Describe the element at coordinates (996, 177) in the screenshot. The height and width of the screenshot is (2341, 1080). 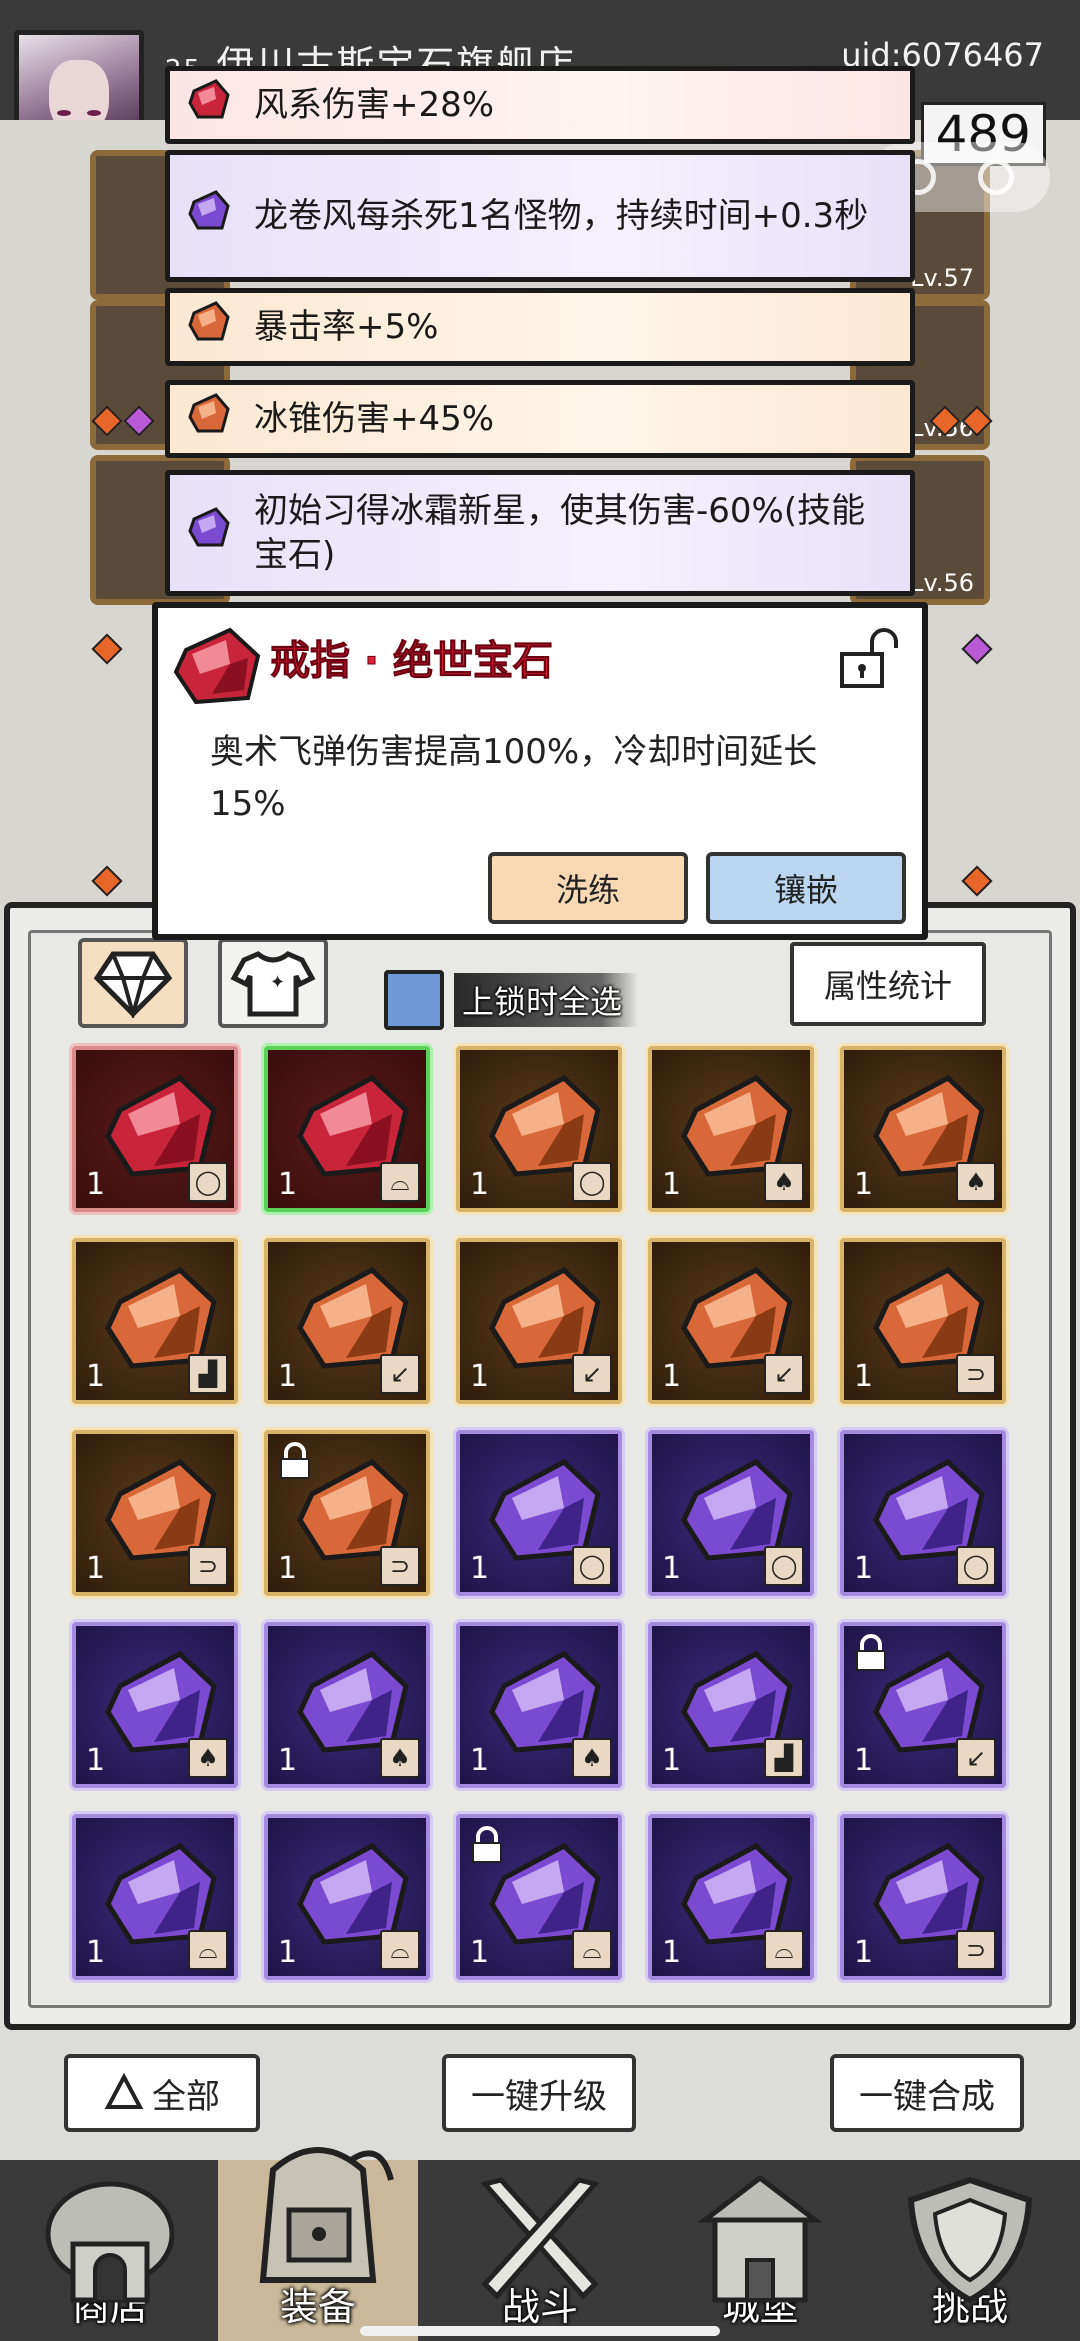
I see `close-target-icon` at that location.